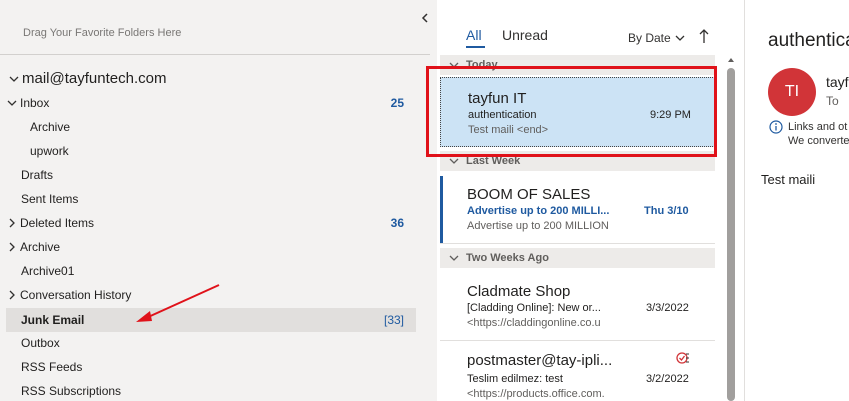 The image size is (849, 401). I want to click on reading-pane, so click(796, 200).